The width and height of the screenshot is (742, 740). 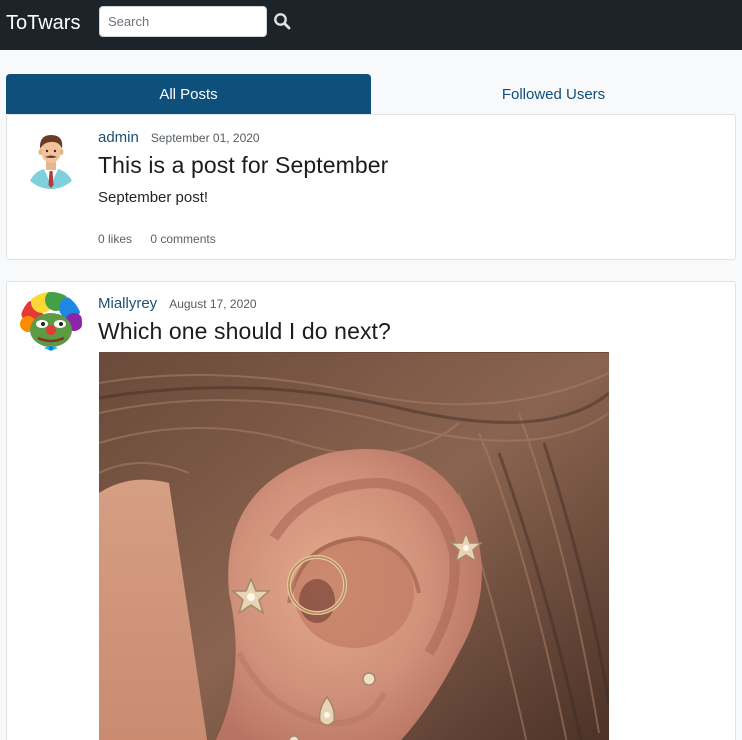 What do you see at coordinates (183, 21) in the screenshot?
I see `search-input` at bounding box center [183, 21].